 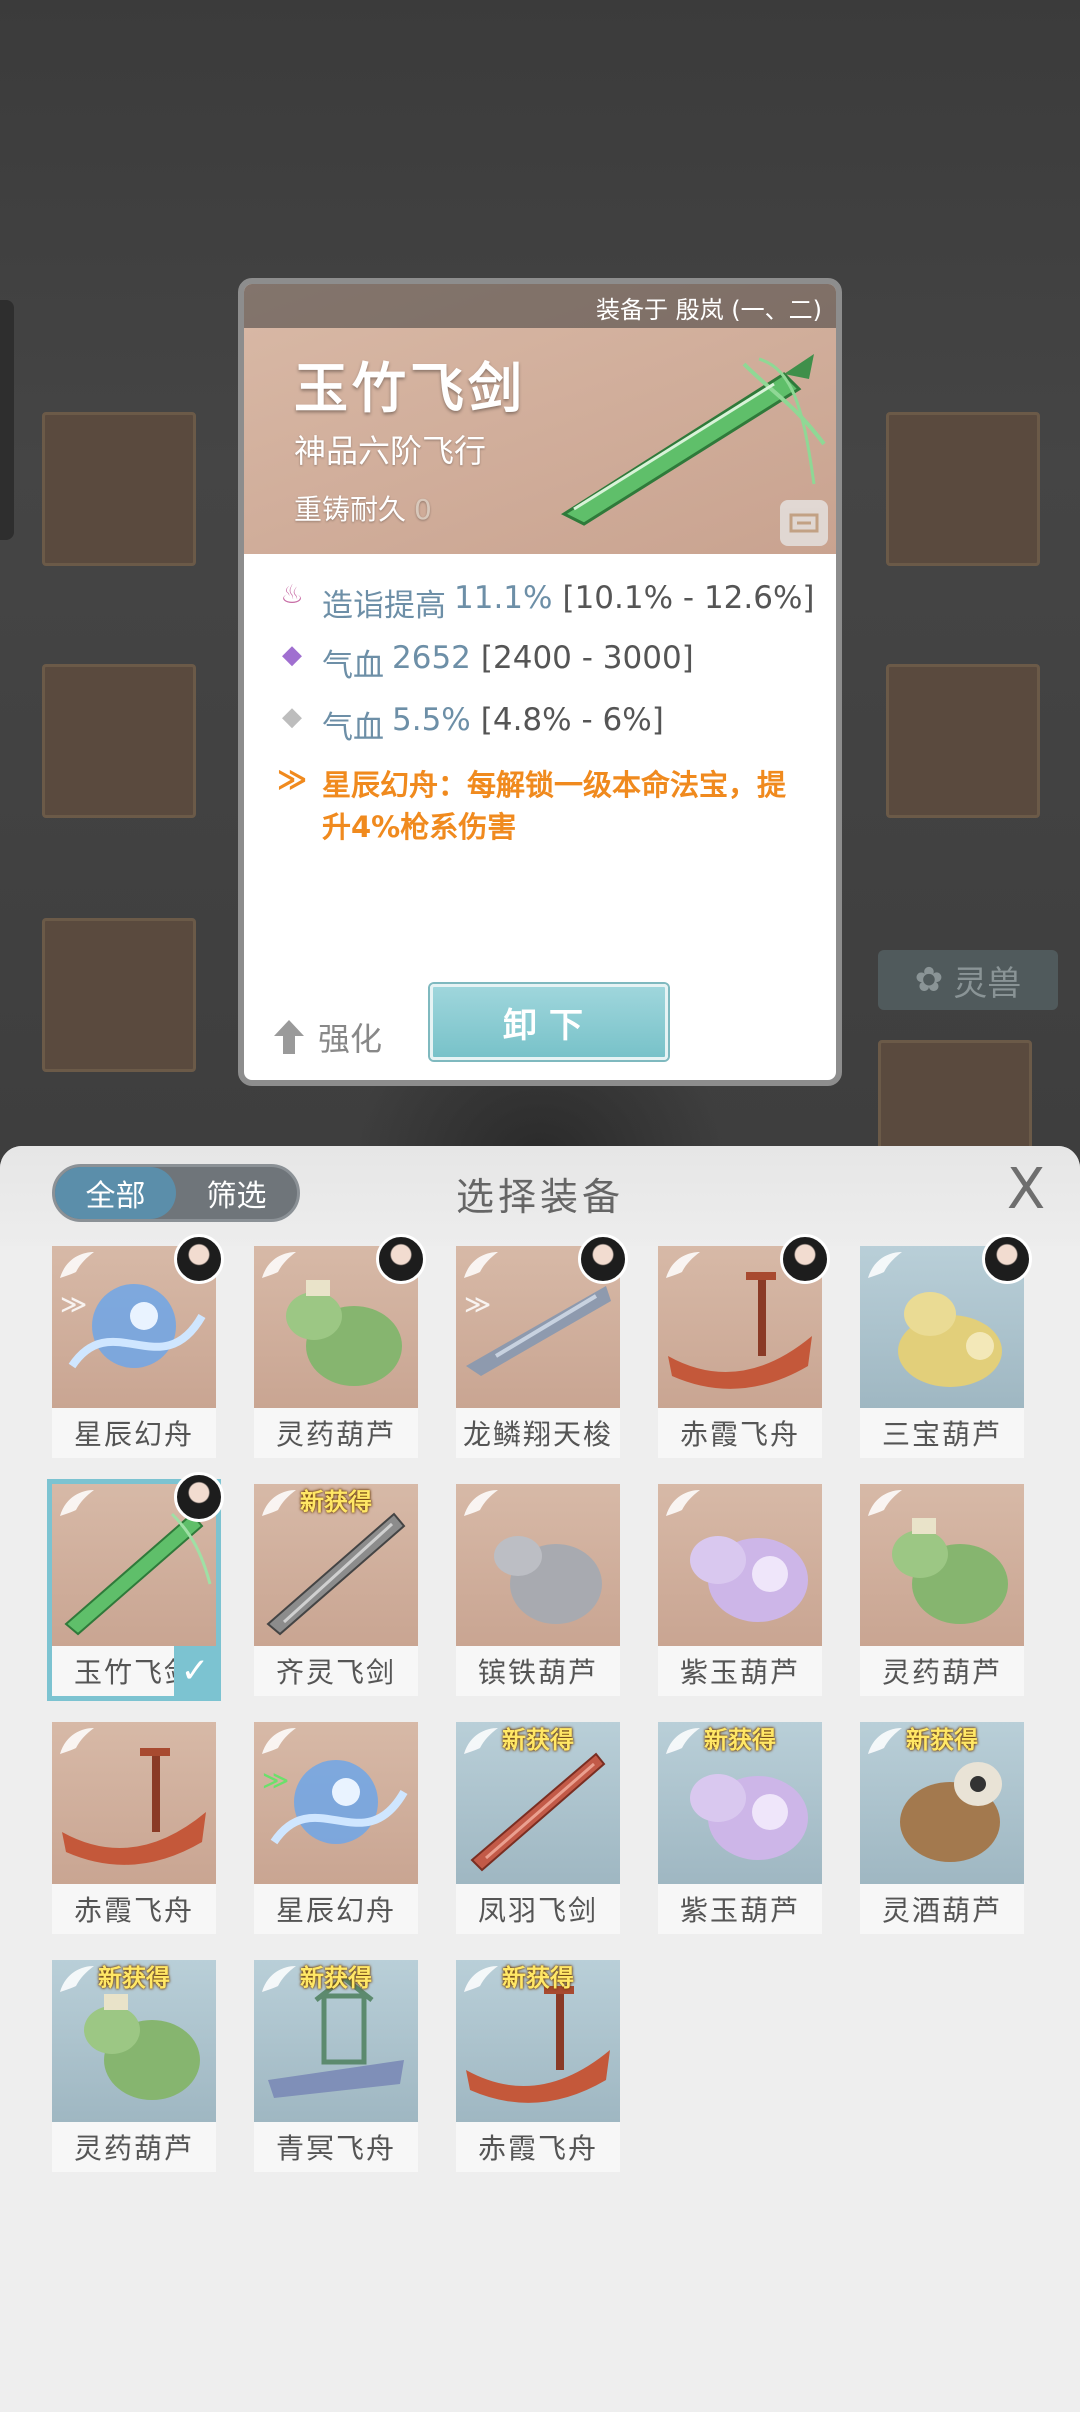 What do you see at coordinates (538, 1828) in the screenshot?
I see `equipment-tile: 新获得 凤羽飞剑` at bounding box center [538, 1828].